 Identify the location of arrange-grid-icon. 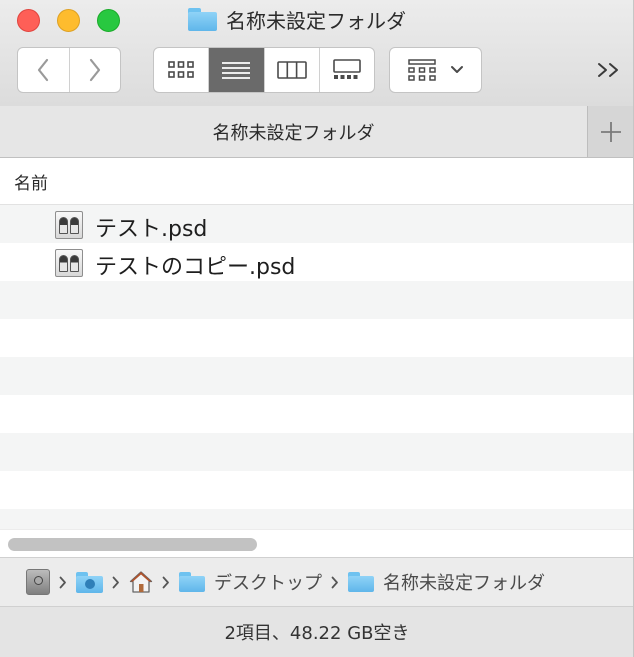
(421, 70).